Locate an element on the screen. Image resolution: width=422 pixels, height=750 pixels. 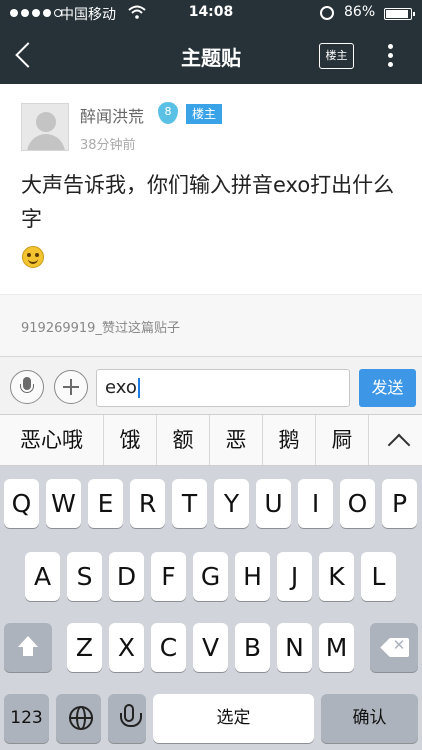
candidate-item: 恶心哦 is located at coordinates (52, 440).